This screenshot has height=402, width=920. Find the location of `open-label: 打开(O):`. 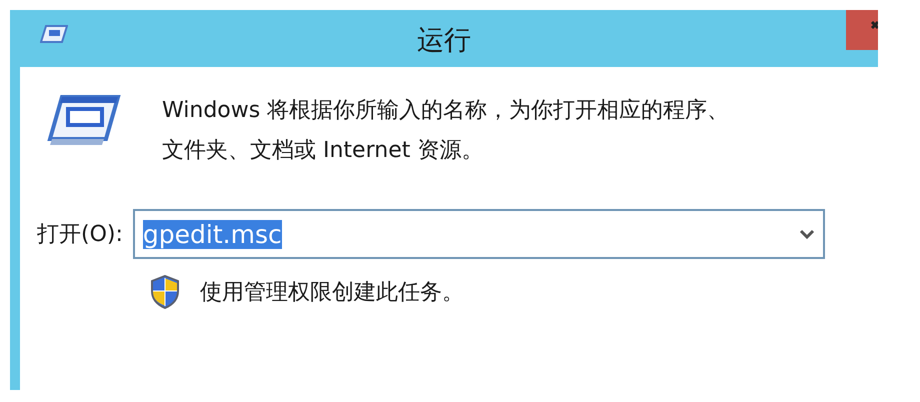

open-label: 打开(O): is located at coordinates (80, 235).